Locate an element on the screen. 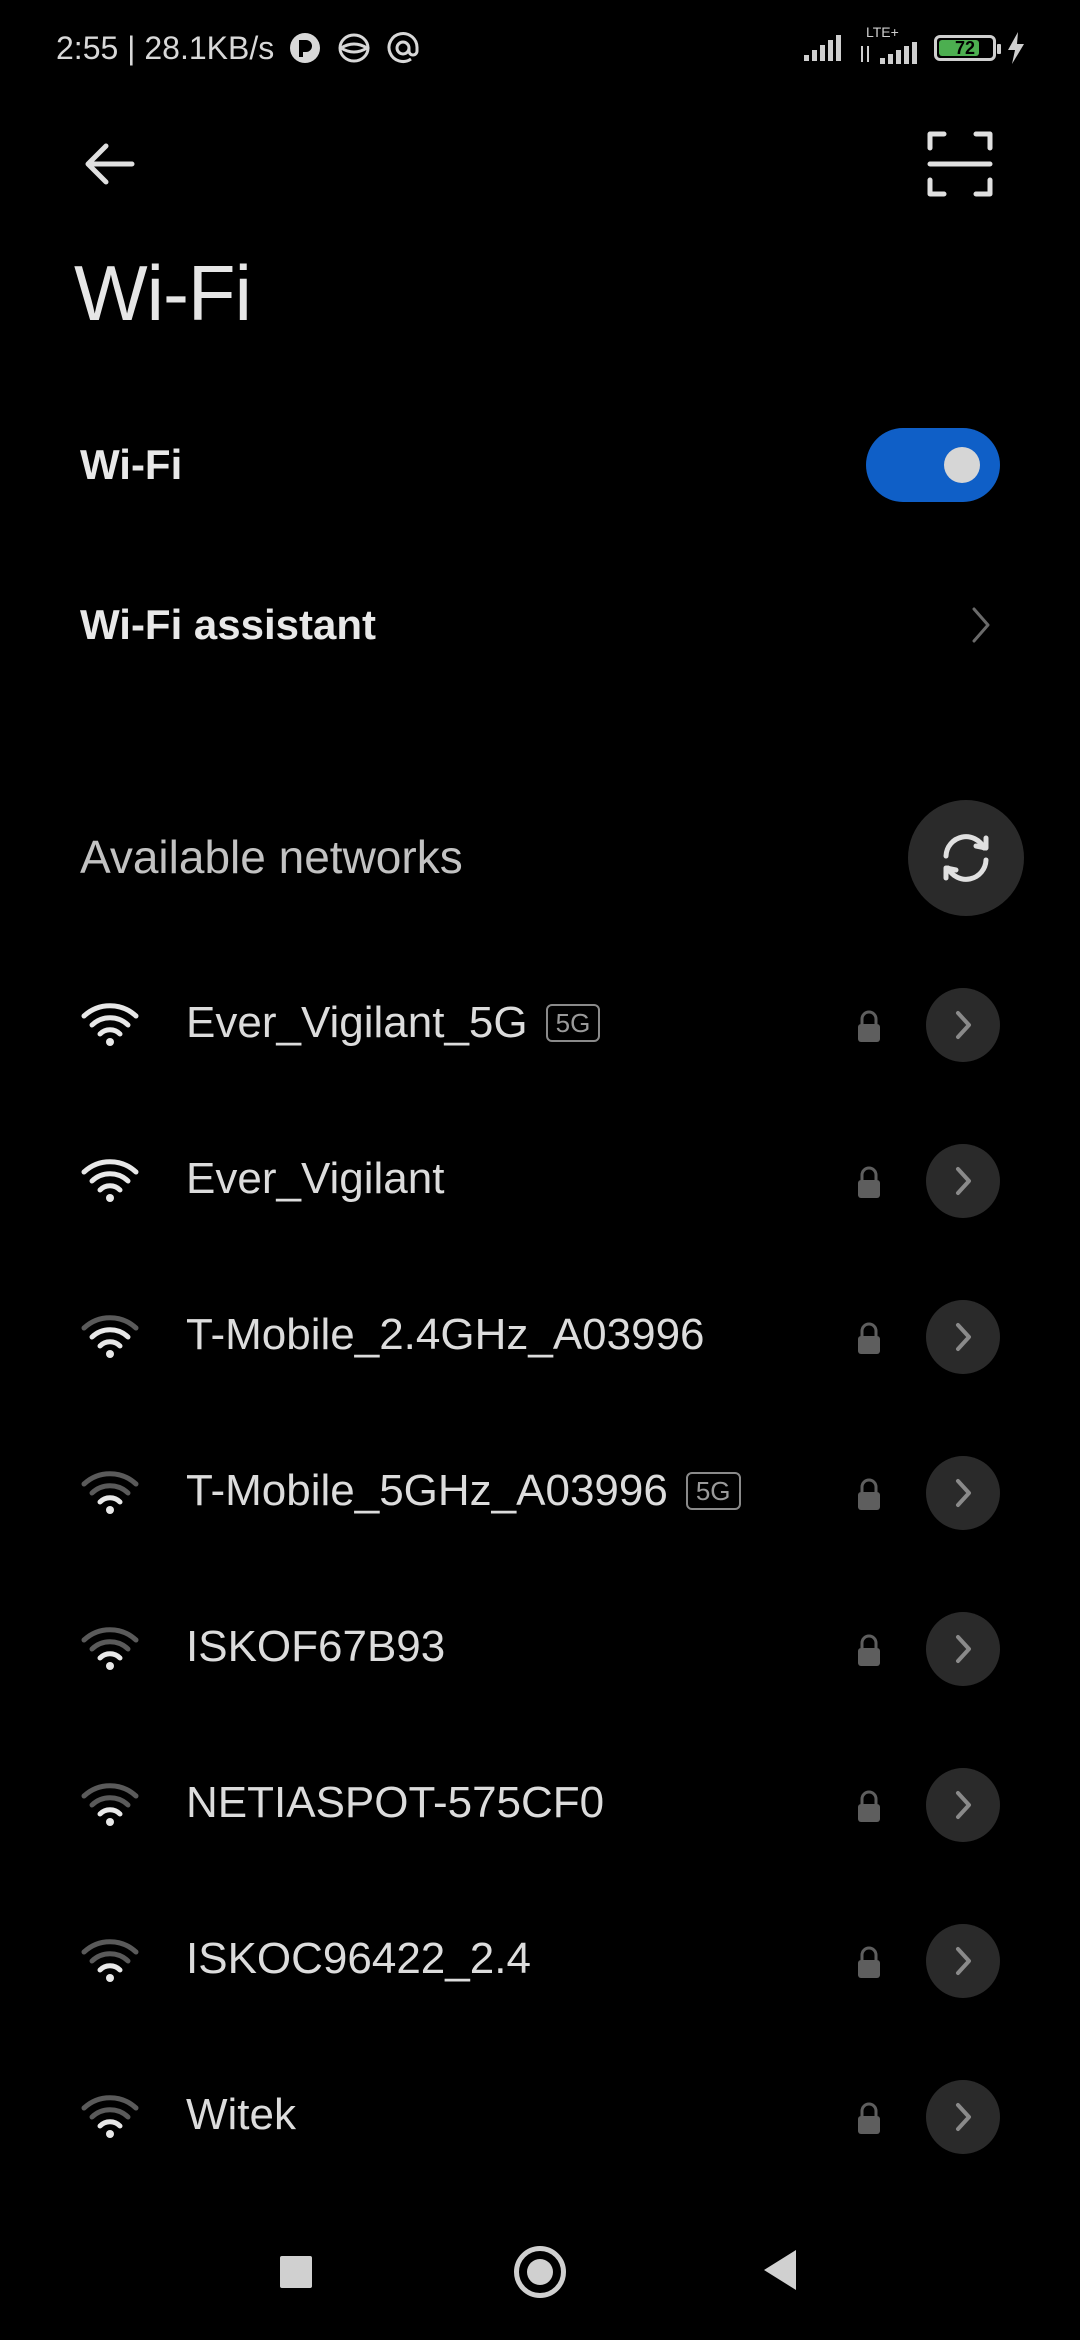 This screenshot has height=2340, width=1080. network-ssid: T-Mobile_5GHz_A03996 is located at coordinates (427, 1490).